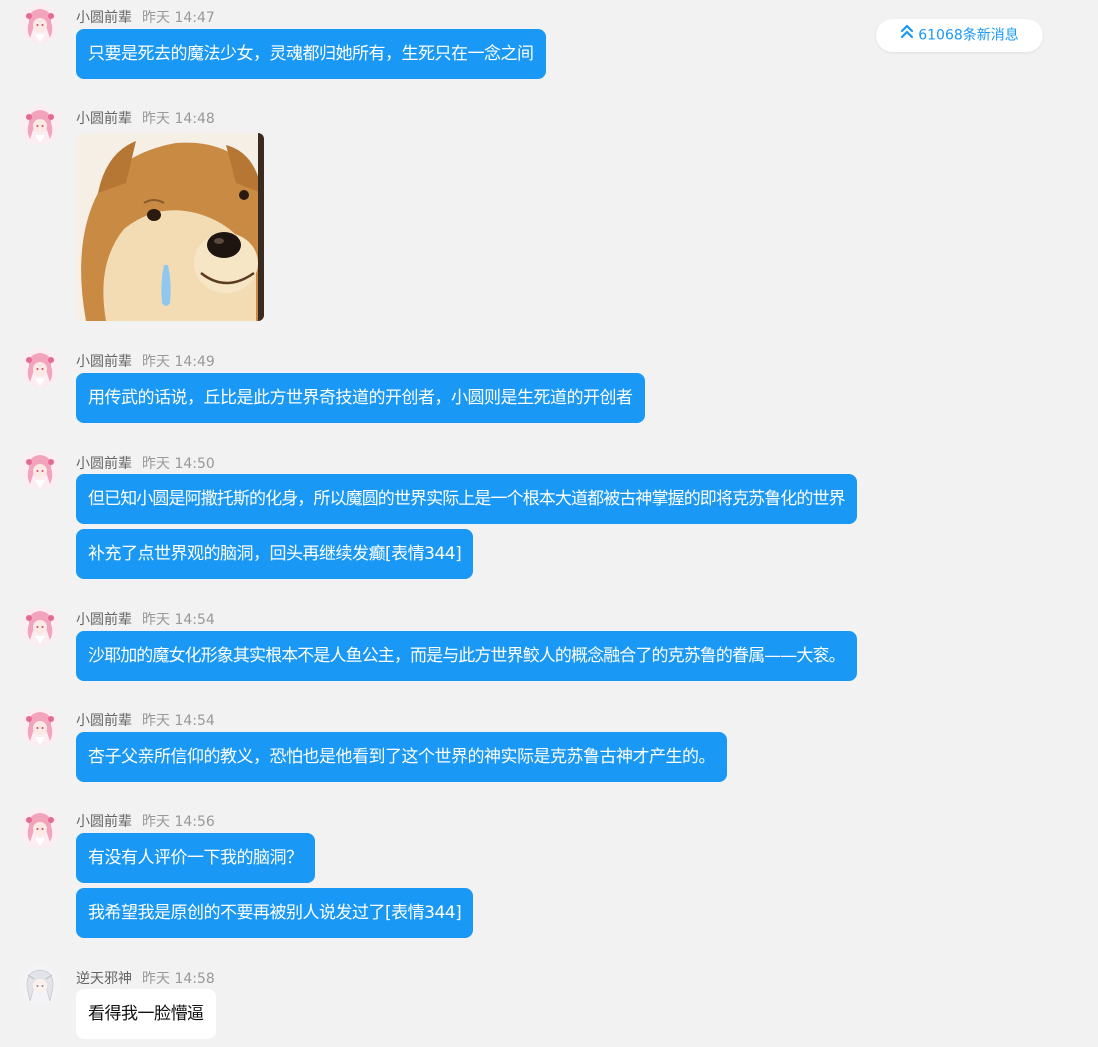 Image resolution: width=1098 pixels, height=1047 pixels. Describe the element at coordinates (178, 18) in the screenshot. I see `message-time: 昨天 14:47` at that location.